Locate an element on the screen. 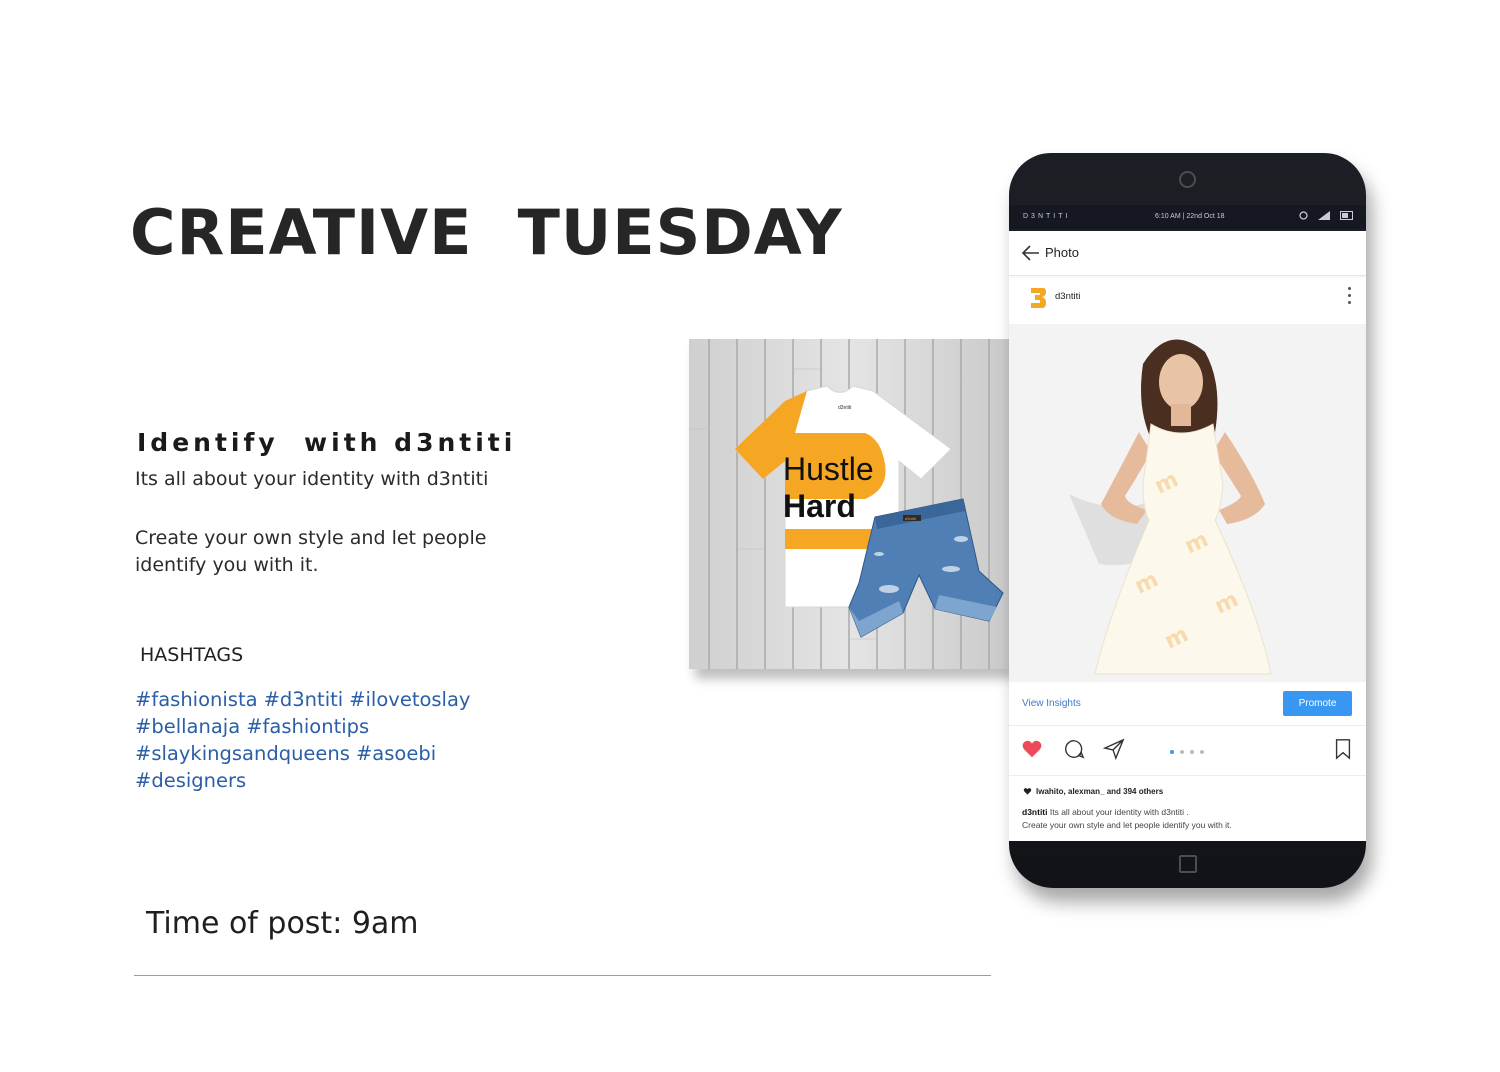  page-headline: CREATIVE TUESDAY is located at coordinates (486, 232).